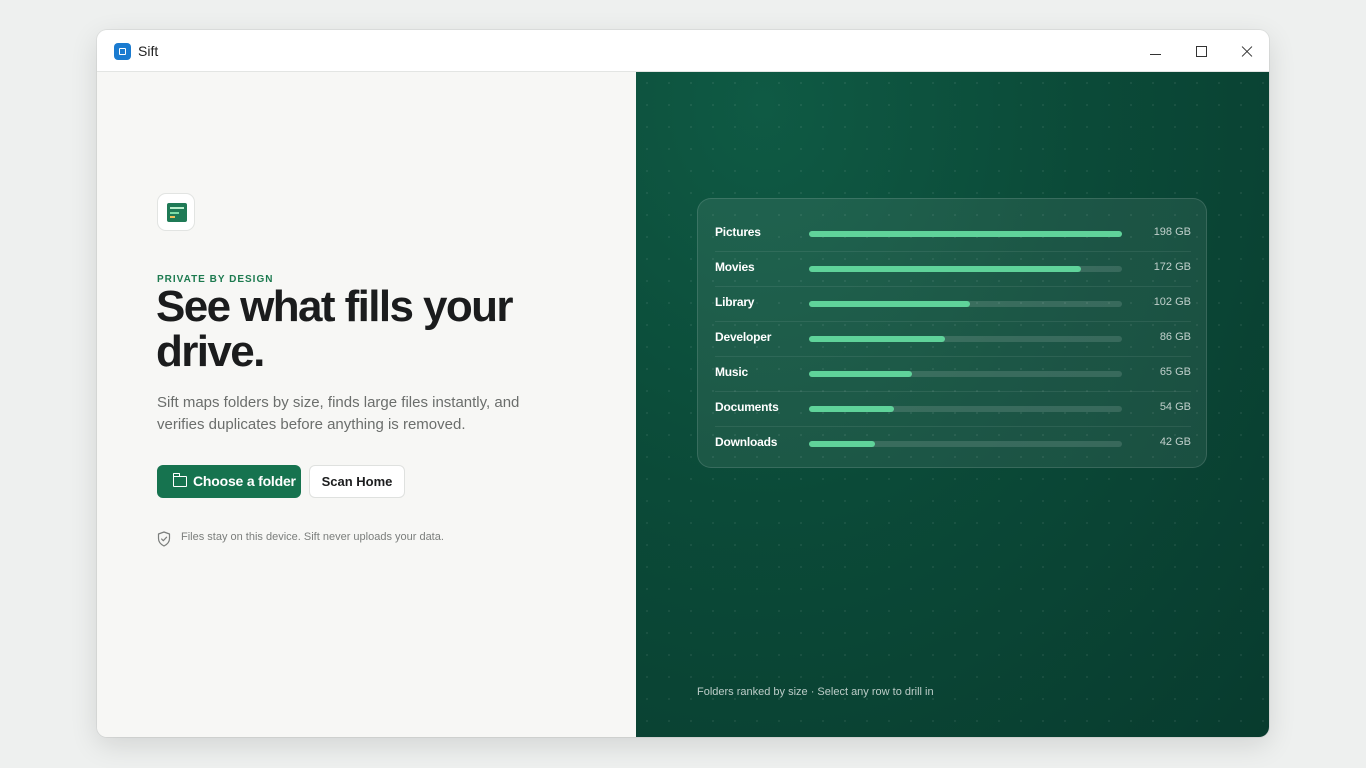 The width and height of the screenshot is (1366, 768). Describe the element at coordinates (1175, 442) in the screenshot. I see `folder-size: 42 GB` at that location.